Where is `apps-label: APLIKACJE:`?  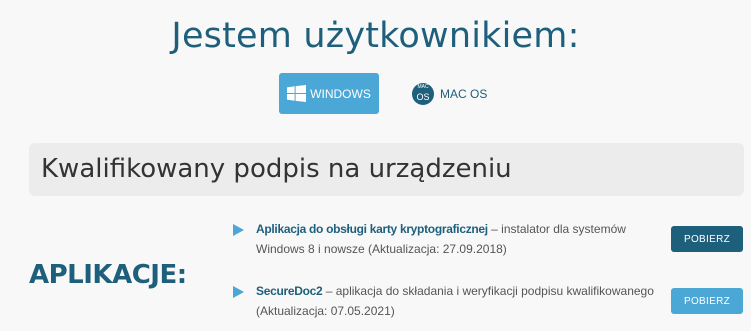
apps-label: APLIKACJE: is located at coordinates (108, 275).